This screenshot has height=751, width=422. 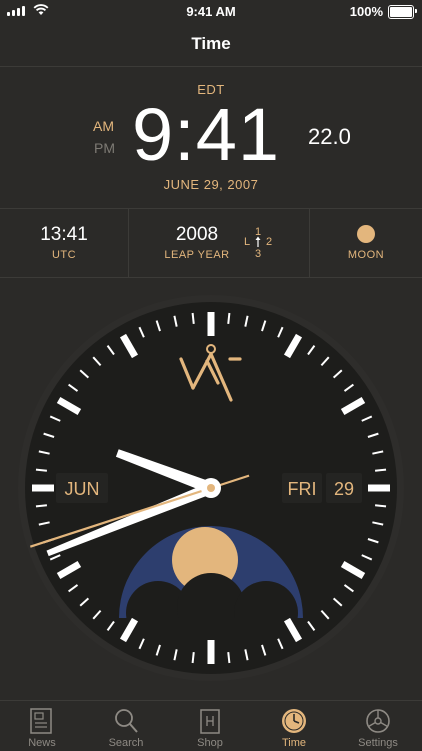 I want to click on moon-label: MOON, so click(x=366, y=255).